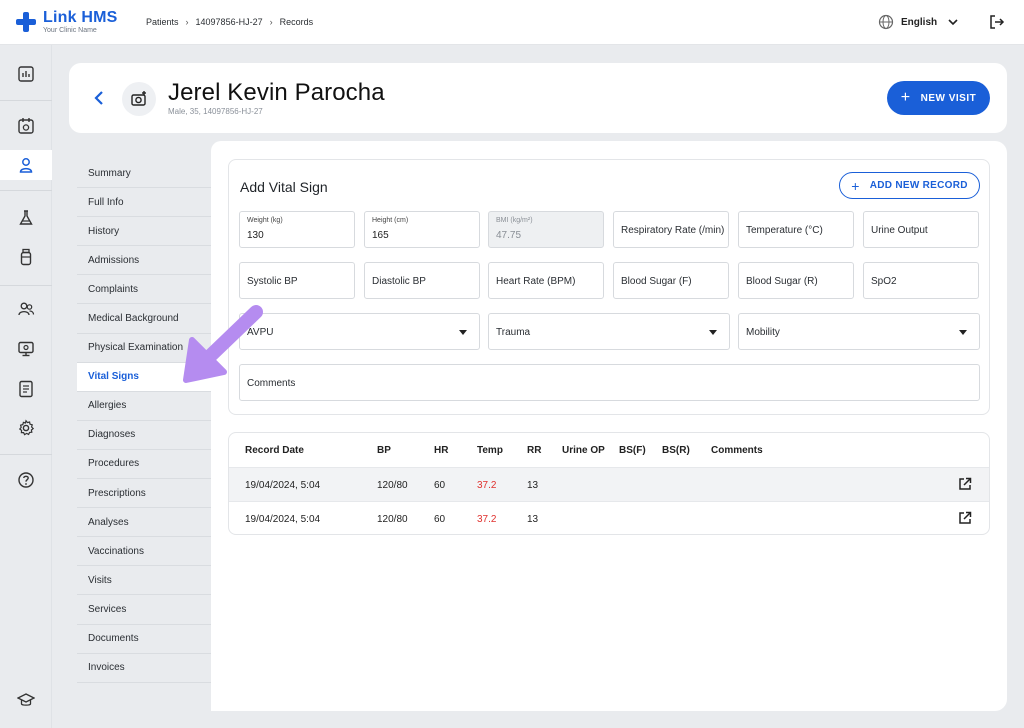 The image size is (1024, 728). What do you see at coordinates (144, 668) in the screenshot?
I see `side-nav-item-invoices: Invoices` at bounding box center [144, 668].